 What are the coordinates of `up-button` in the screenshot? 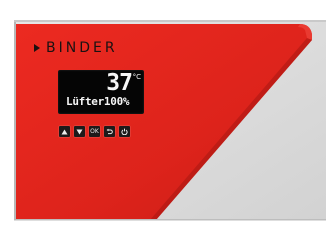 It's located at (64, 131).